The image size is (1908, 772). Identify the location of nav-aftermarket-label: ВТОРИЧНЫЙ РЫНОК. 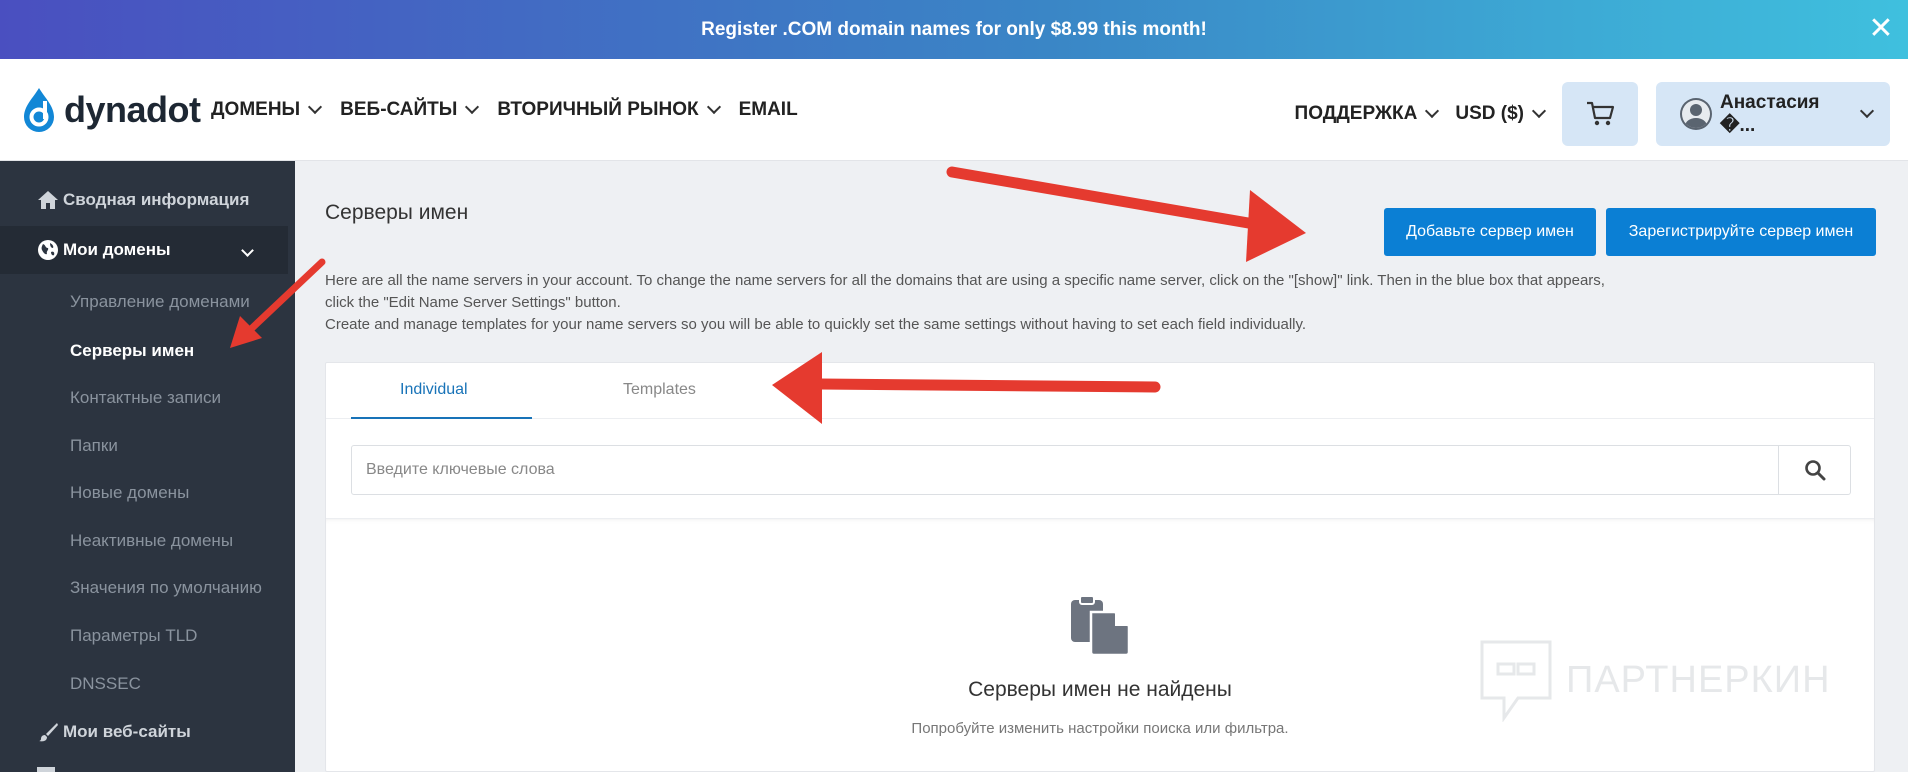
(598, 109).